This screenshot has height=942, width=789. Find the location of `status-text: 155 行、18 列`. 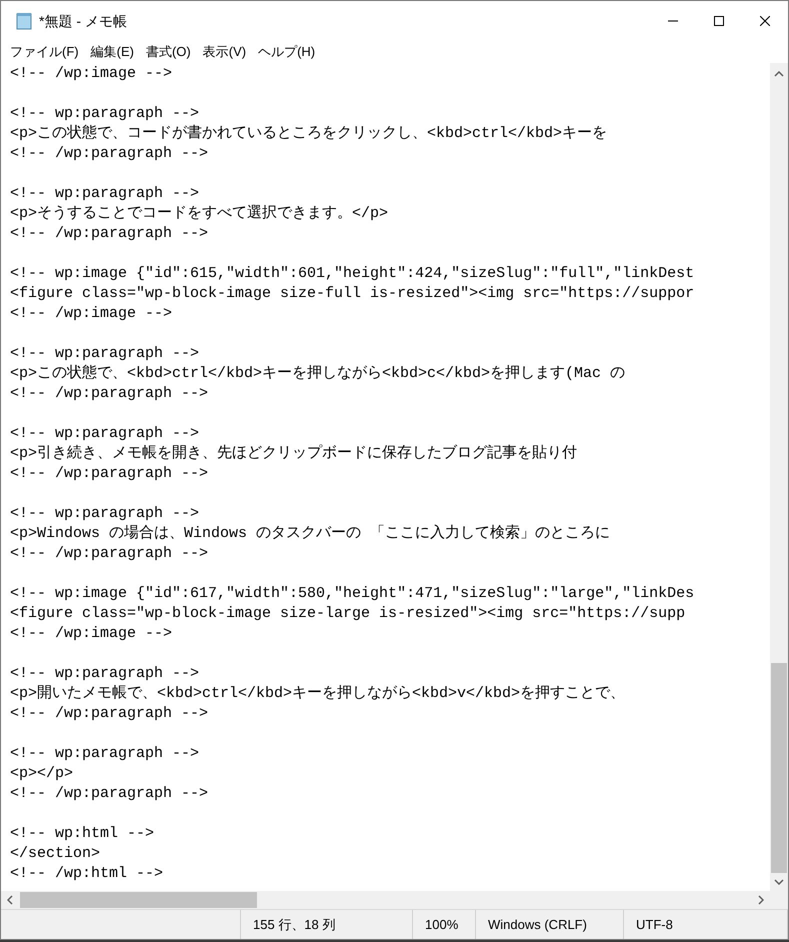

status-text: 155 行、18 列 is located at coordinates (294, 925).